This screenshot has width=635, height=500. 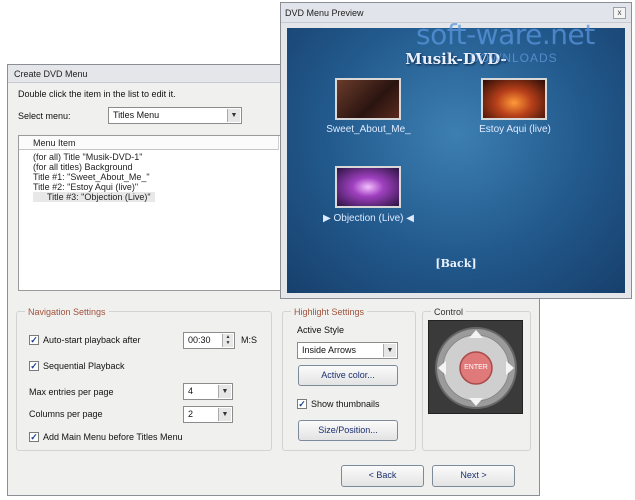 What do you see at coordinates (514, 58) in the screenshot?
I see `watermark-subtext: DOWNLOADS` at bounding box center [514, 58].